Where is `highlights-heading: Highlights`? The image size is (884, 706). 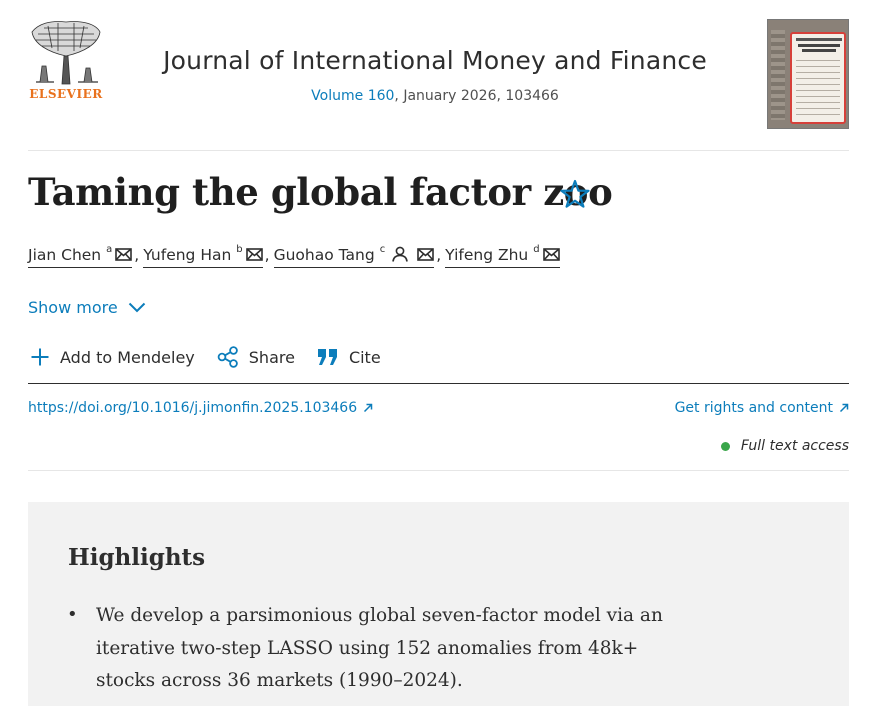 highlights-heading: Highlights is located at coordinates (137, 557).